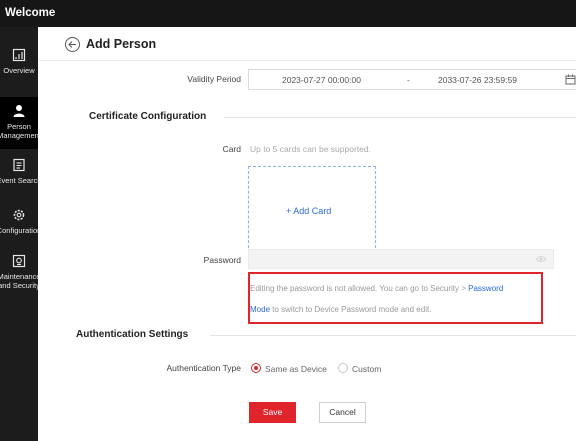  I want to click on sidebar-item-maintenance-security: Maintenance and Security, so click(19, 276).